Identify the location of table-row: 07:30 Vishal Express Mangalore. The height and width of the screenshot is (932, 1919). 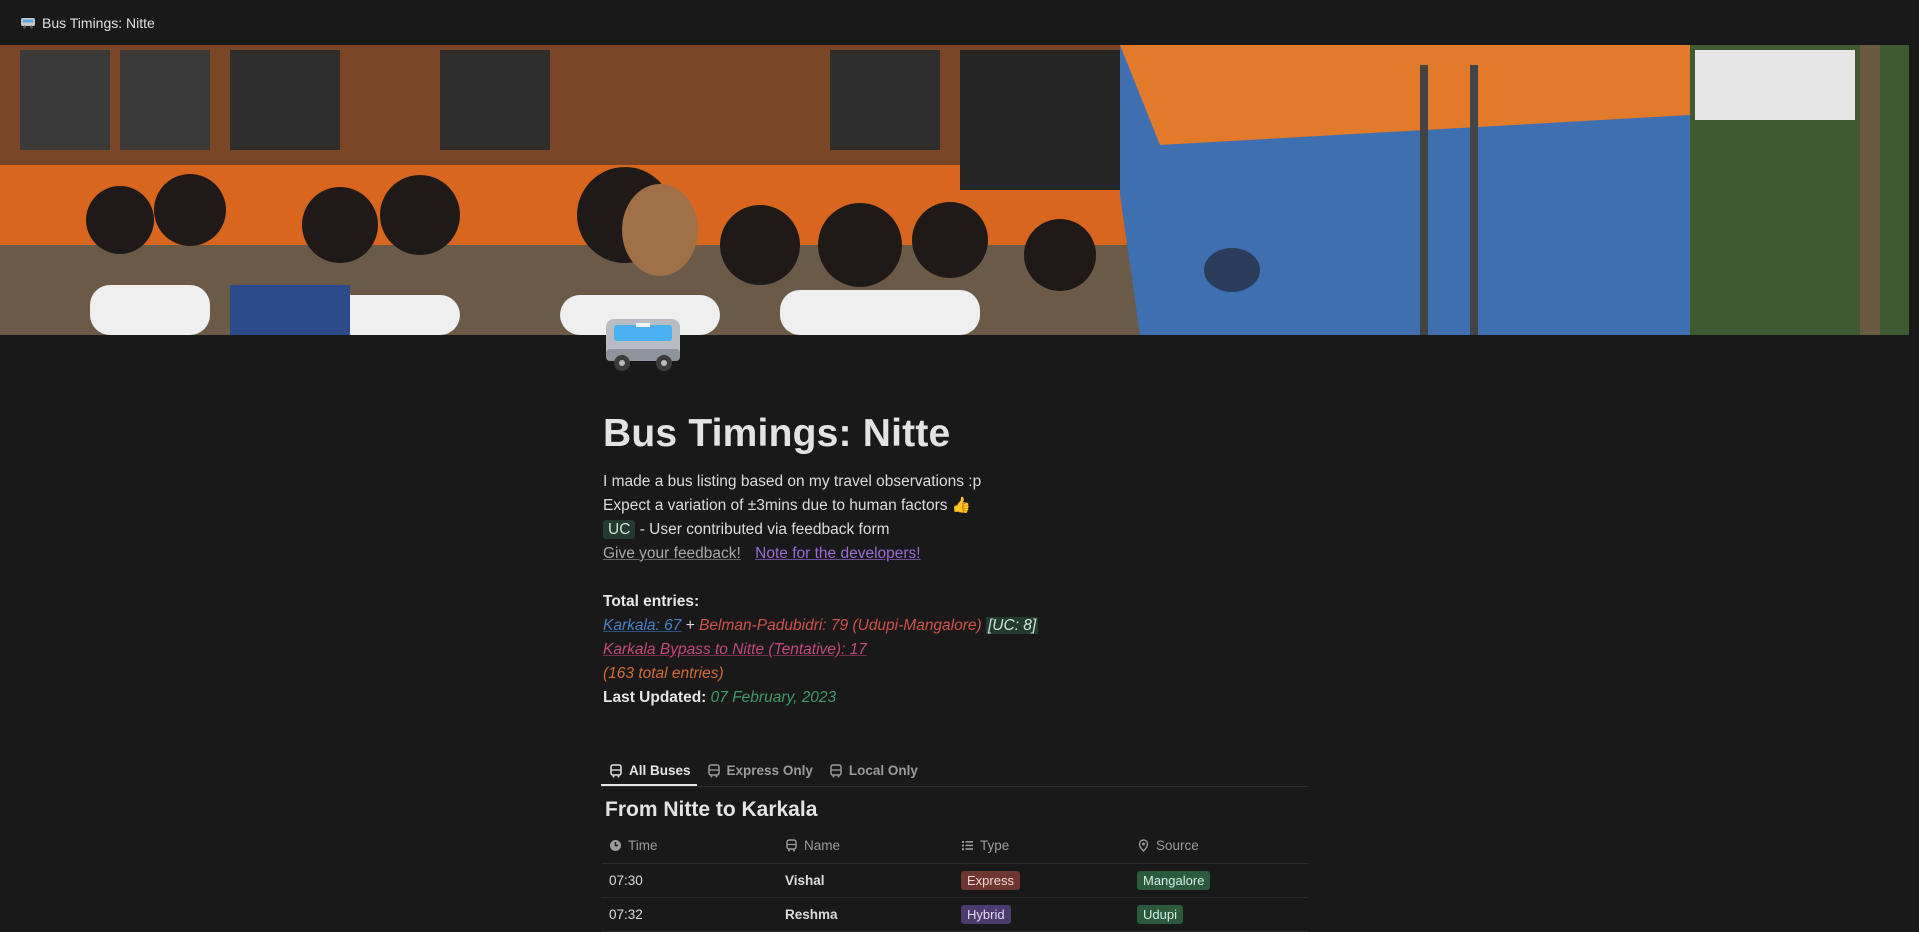
(954, 880).